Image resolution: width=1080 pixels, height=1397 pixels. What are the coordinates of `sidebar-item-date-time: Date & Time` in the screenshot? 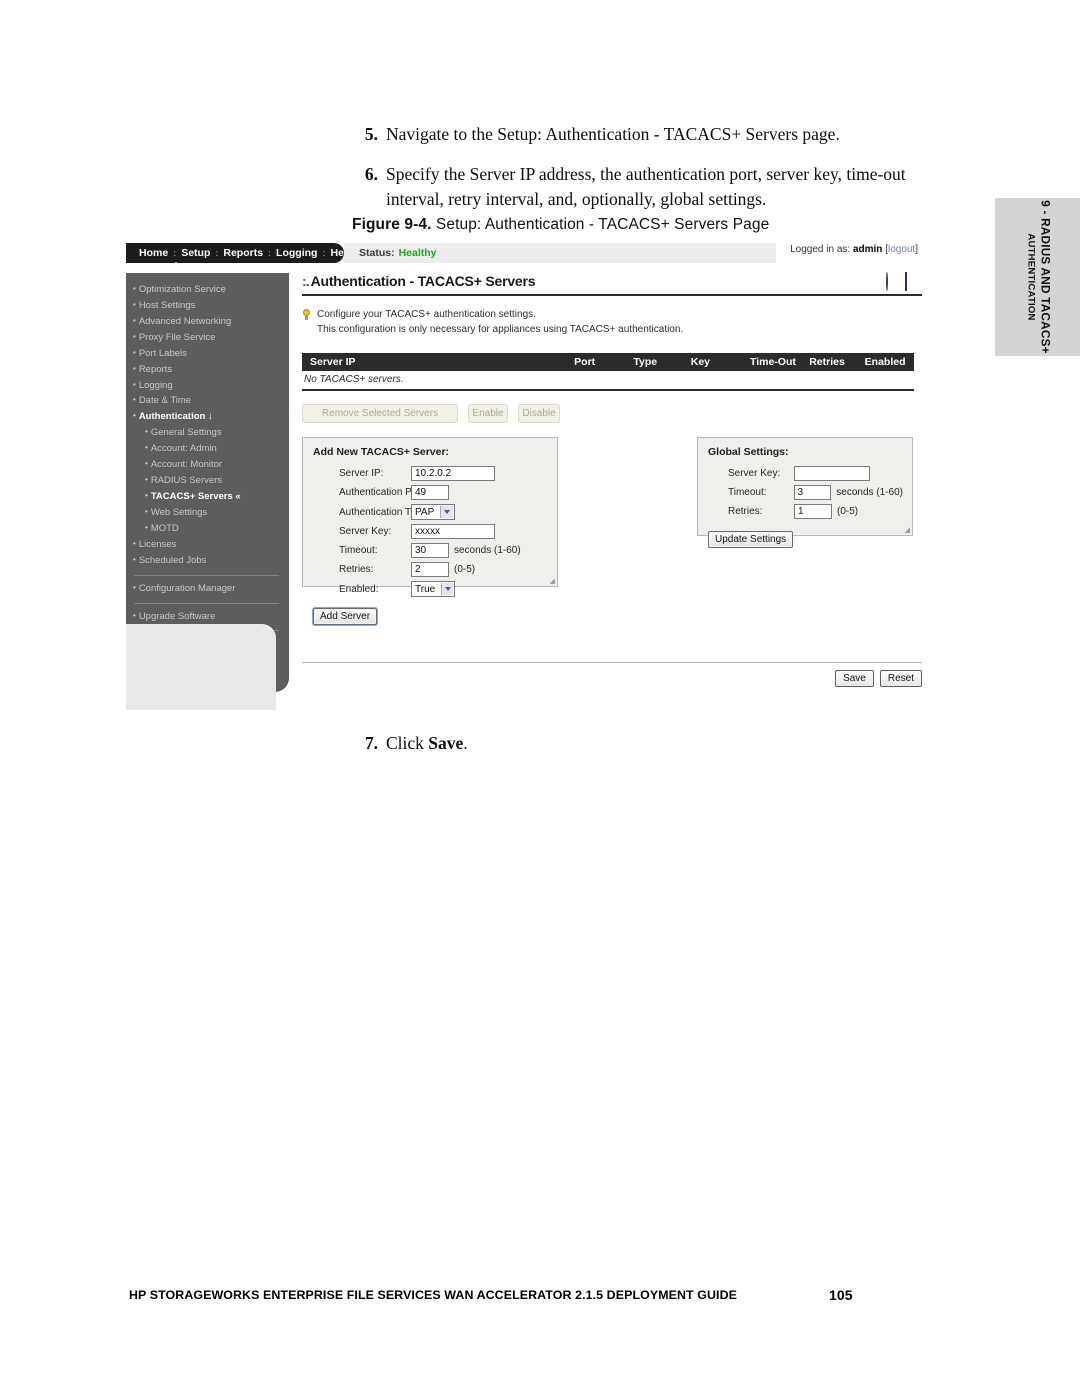 It's located at (207, 401).